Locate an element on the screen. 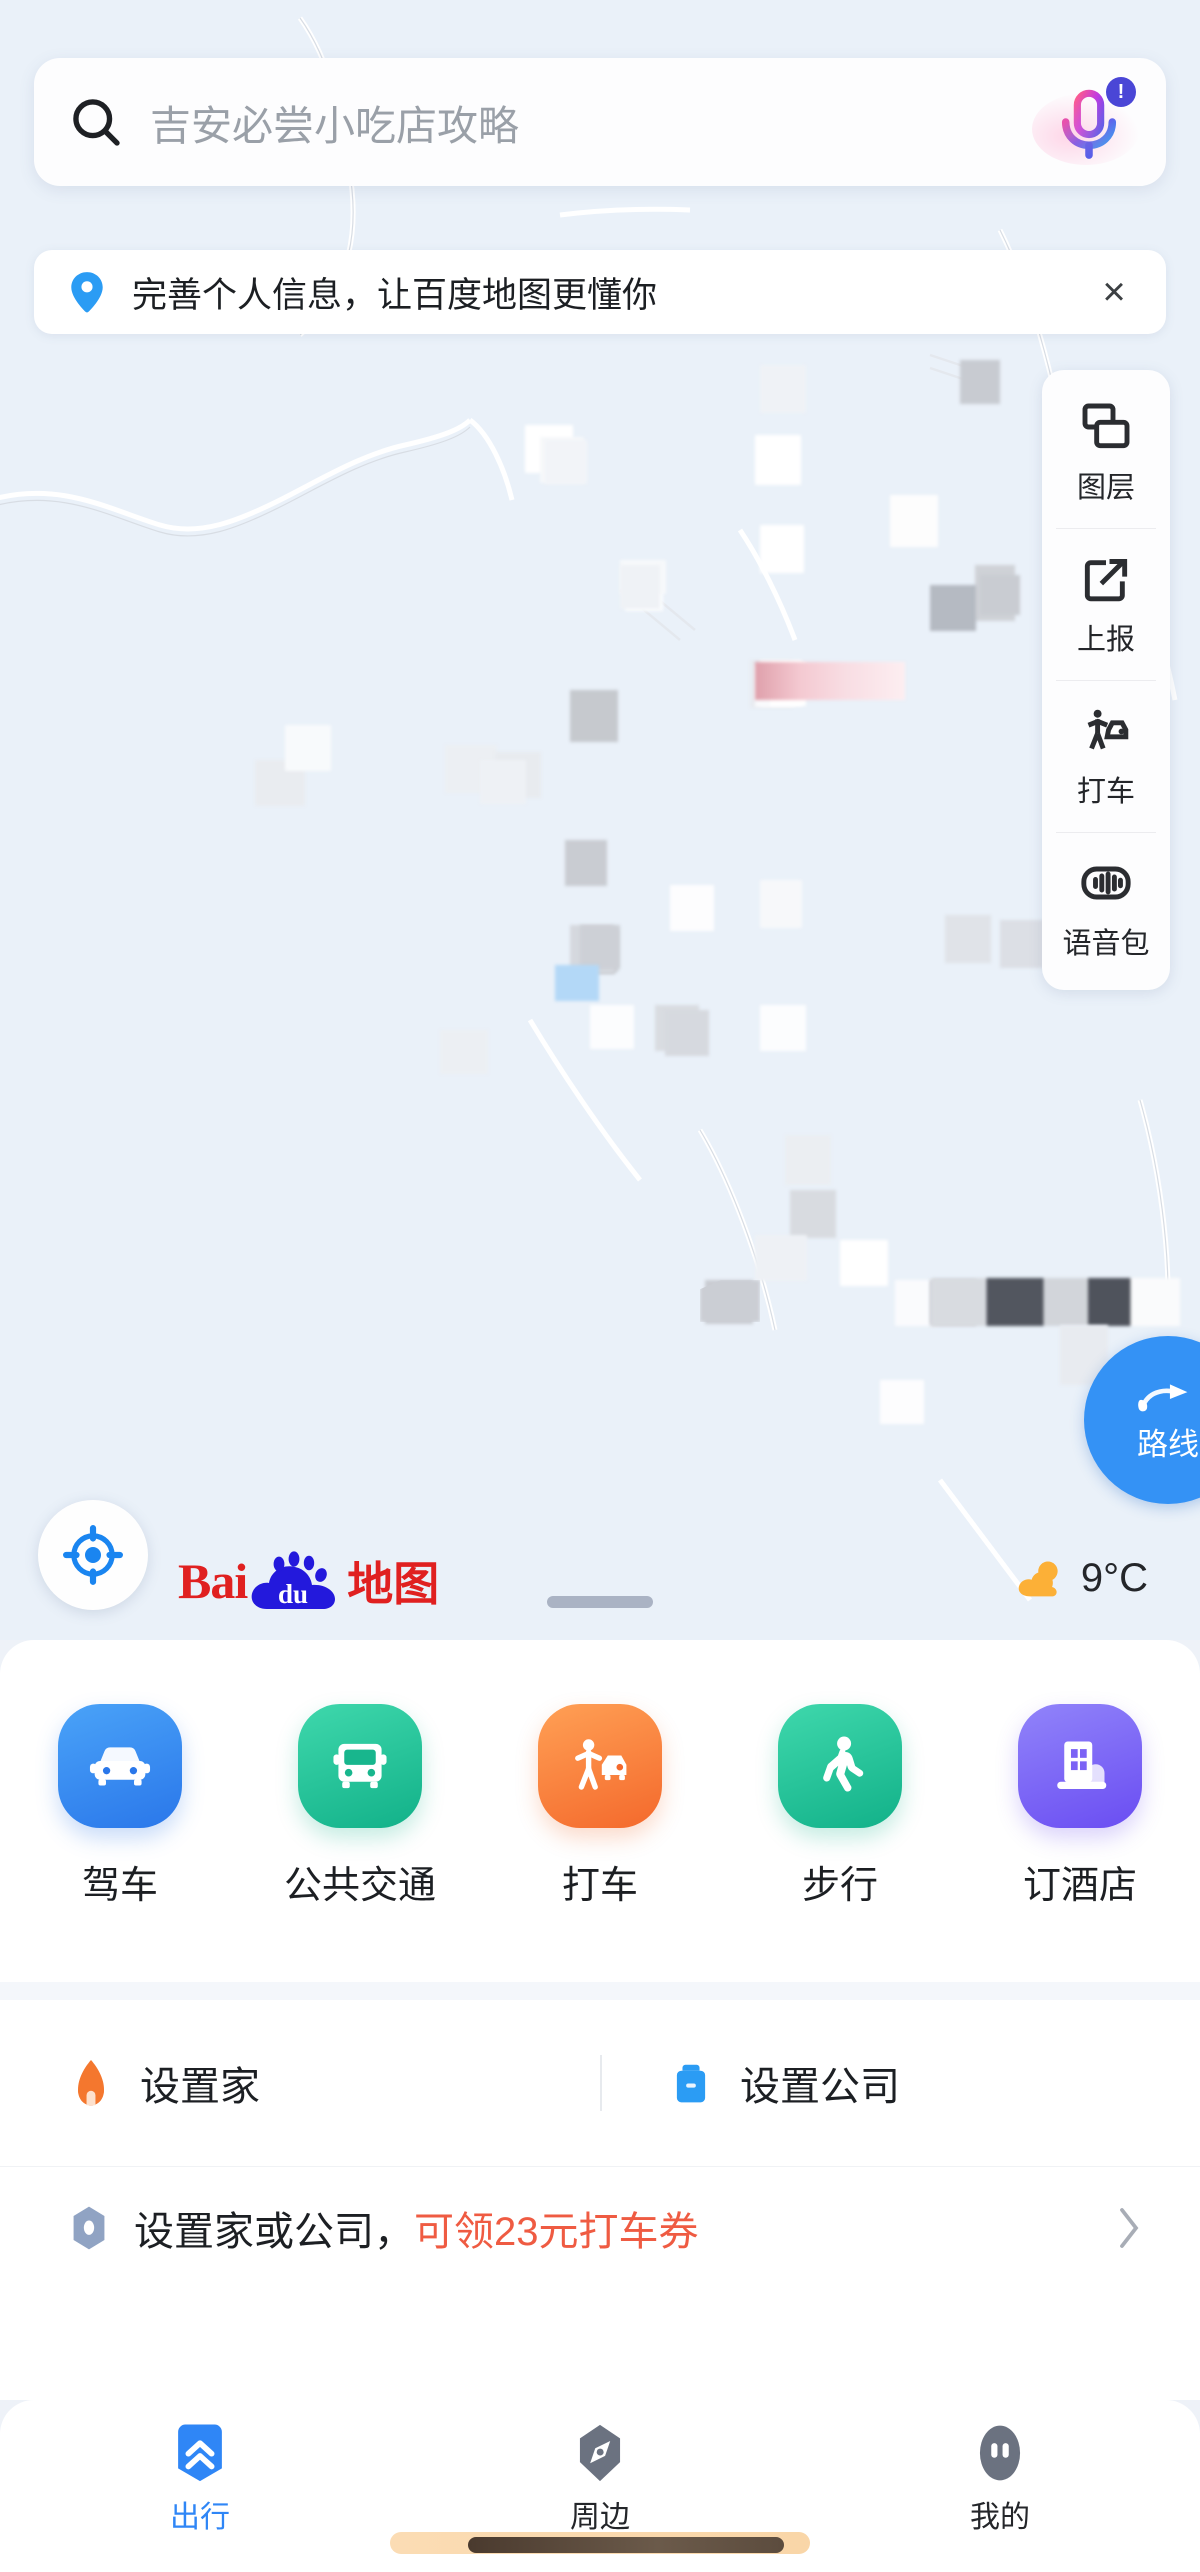  profile-completion-banner: 完善个人信息，让百度地图更懂你 × is located at coordinates (600, 292).